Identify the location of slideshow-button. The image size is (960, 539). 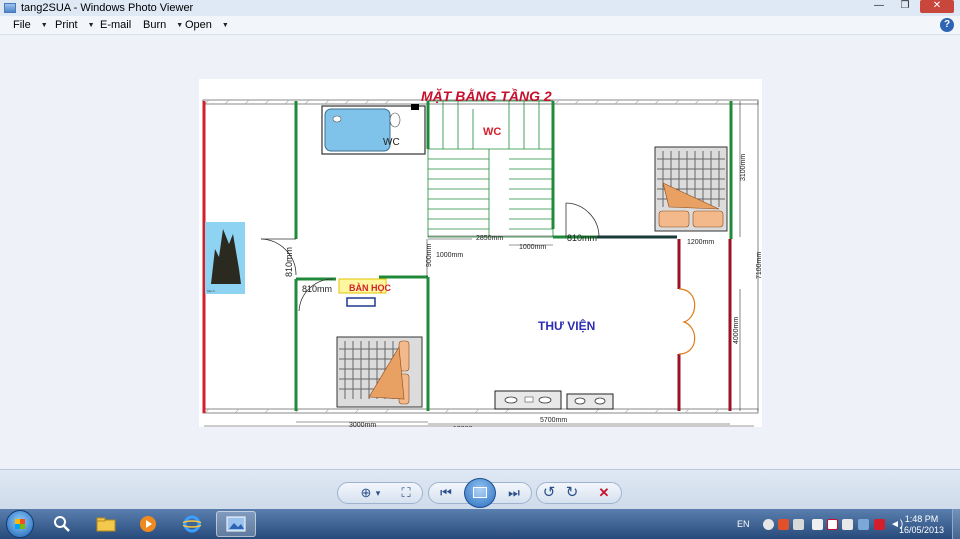
(480, 493).